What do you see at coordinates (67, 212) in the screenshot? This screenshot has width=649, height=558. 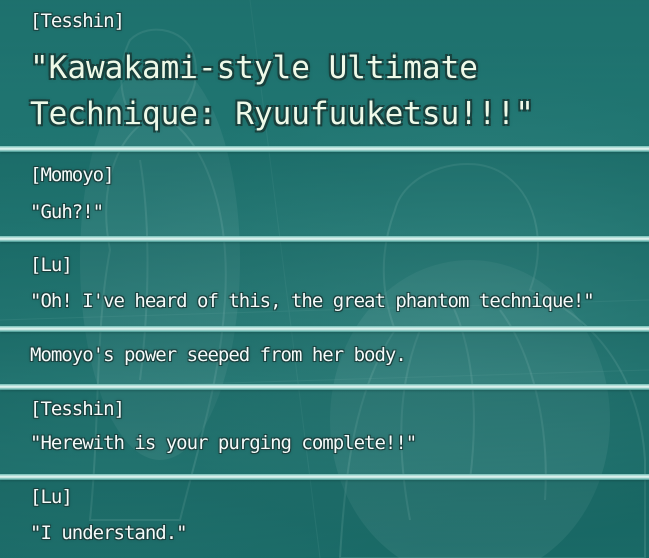 I see `dialogue-line: "Guh?!"` at bounding box center [67, 212].